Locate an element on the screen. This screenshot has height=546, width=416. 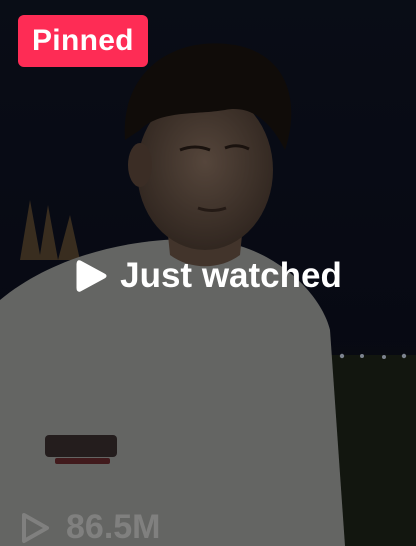
pinned-badge: Pinned is located at coordinates (83, 41).